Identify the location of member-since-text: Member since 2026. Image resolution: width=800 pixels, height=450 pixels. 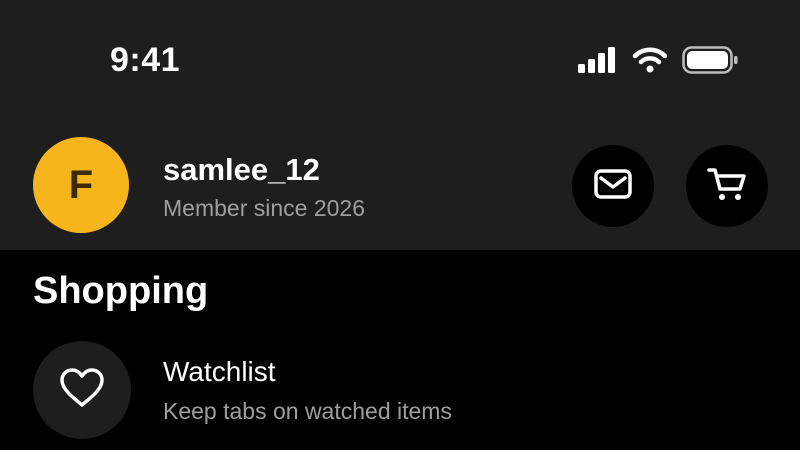
(264, 208).